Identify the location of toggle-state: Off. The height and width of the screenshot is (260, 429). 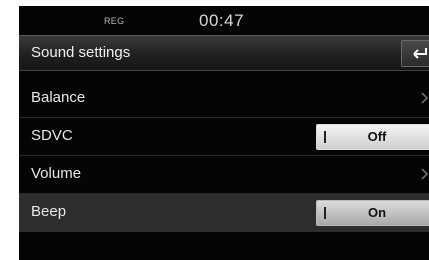
(377, 136).